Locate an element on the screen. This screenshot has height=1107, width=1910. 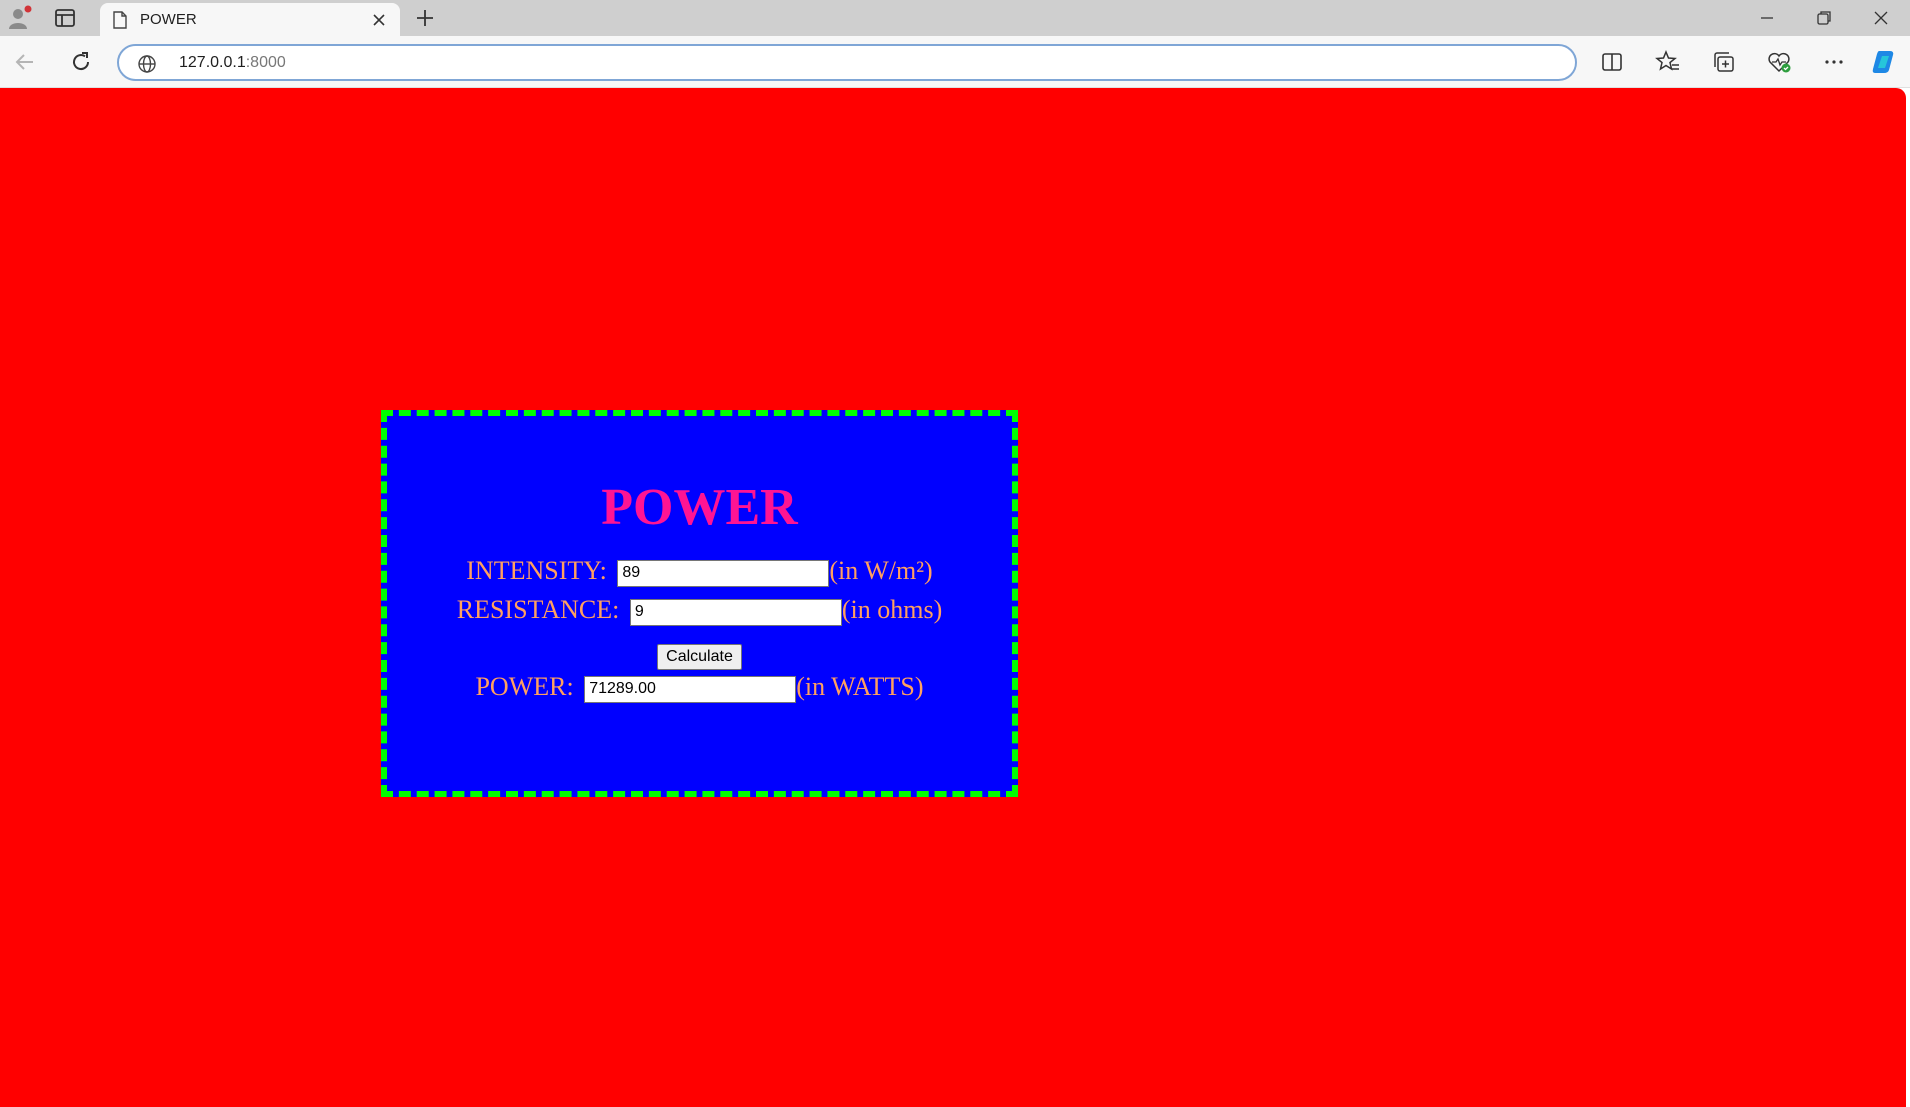
intensity-row: INTENSITY: (in W/m²) is located at coordinates (699, 571).